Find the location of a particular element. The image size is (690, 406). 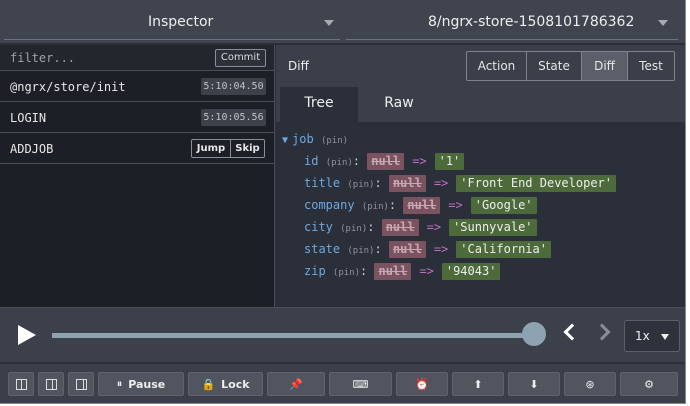

broadcast-icon: ⊛ is located at coordinates (590, 384).